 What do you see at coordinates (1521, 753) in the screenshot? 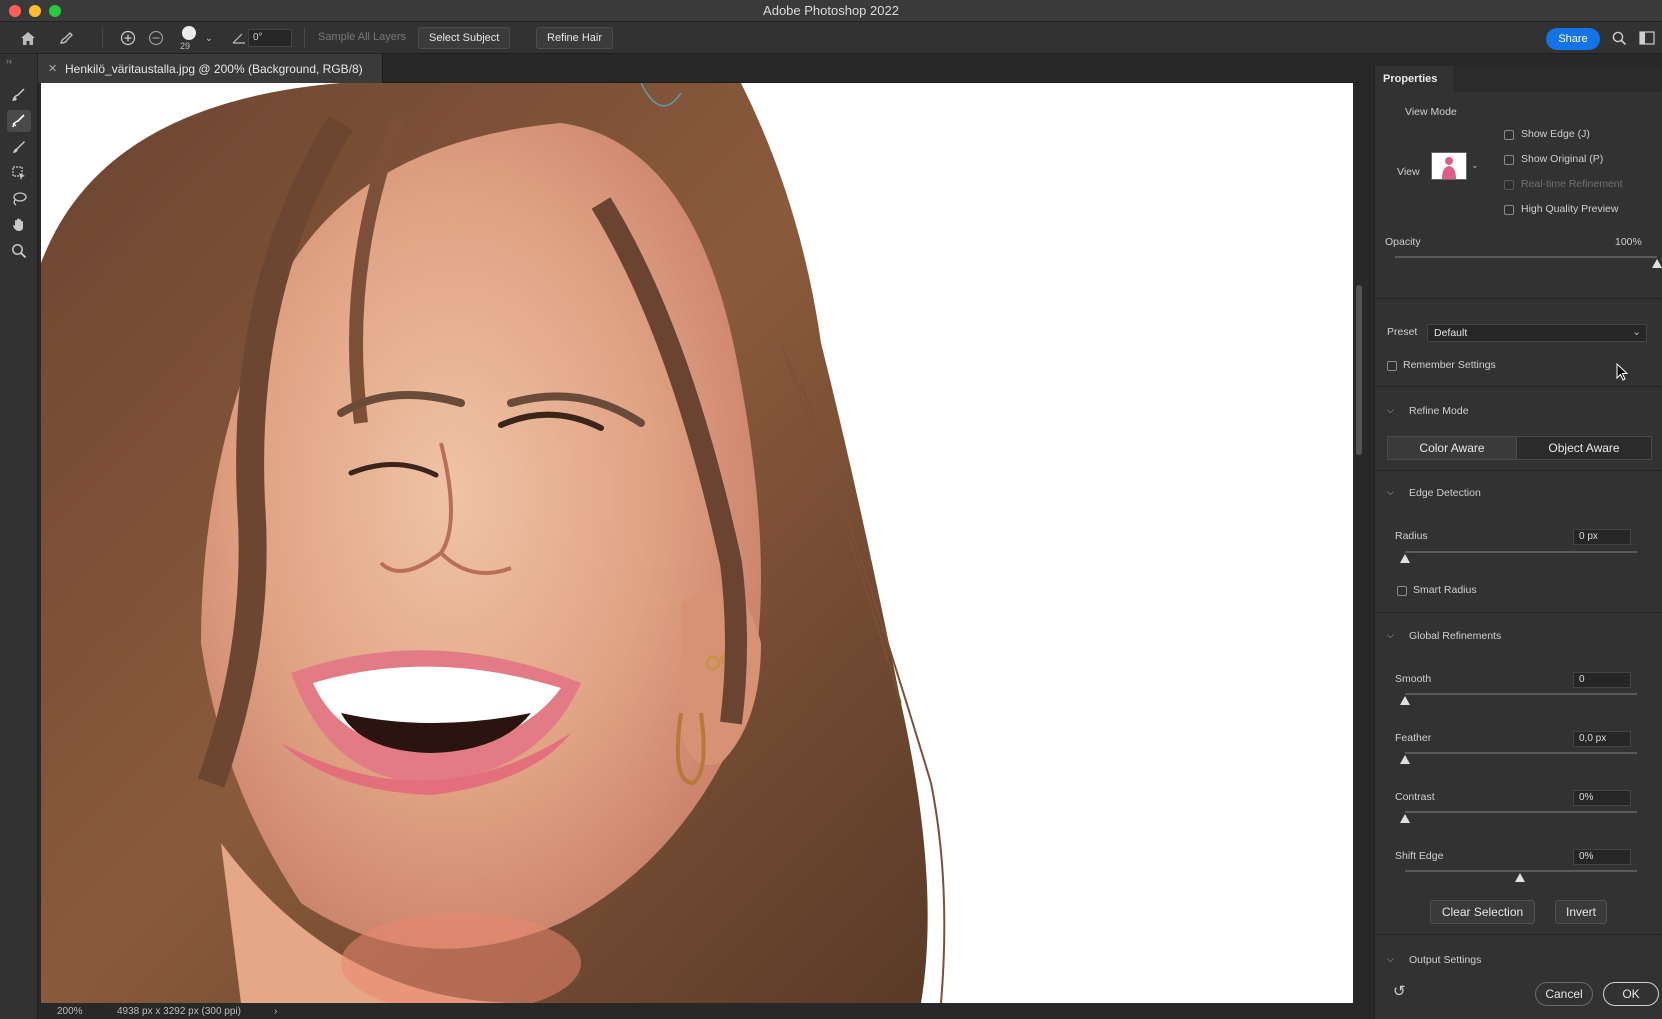
I see `feather-slider-track` at bounding box center [1521, 753].